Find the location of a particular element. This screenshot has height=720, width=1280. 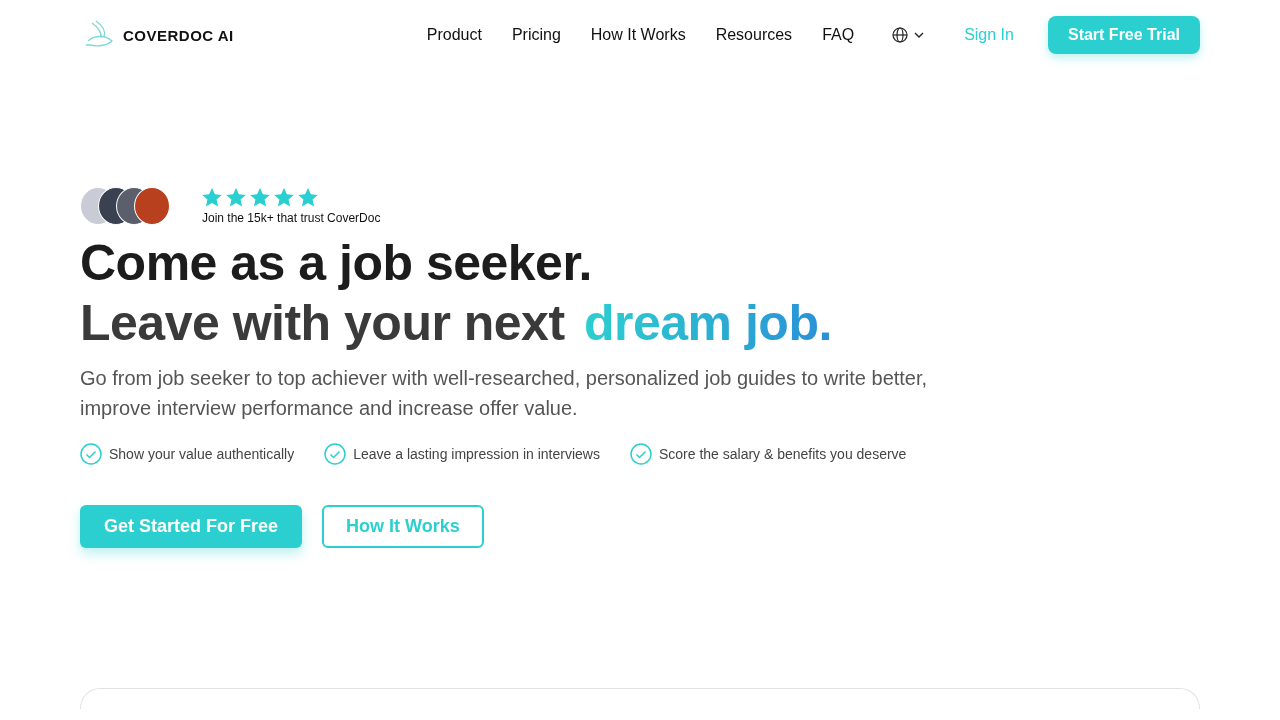

subtitle: Go from job seeker to top achiever with well-researched, personalized job guides to write better, improve interview performance and increase offer value. is located at coordinates (504, 393).